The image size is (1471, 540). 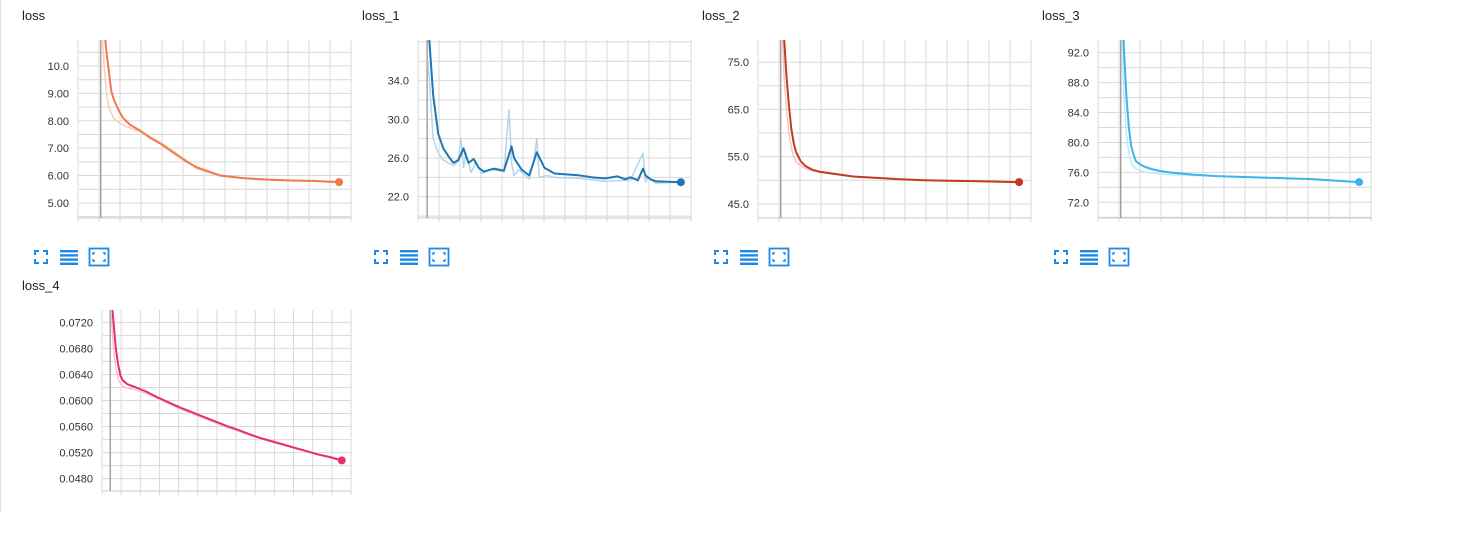 What do you see at coordinates (76, 454) in the screenshot?
I see `y-tick-label: 0.0520` at bounding box center [76, 454].